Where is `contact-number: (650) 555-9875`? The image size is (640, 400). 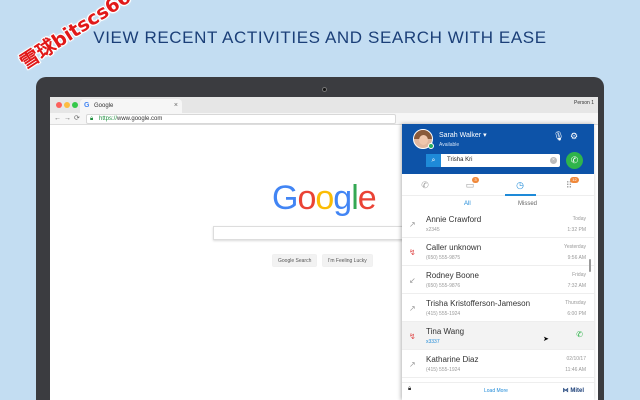 contact-number: (650) 555-9875 is located at coordinates (443, 258).